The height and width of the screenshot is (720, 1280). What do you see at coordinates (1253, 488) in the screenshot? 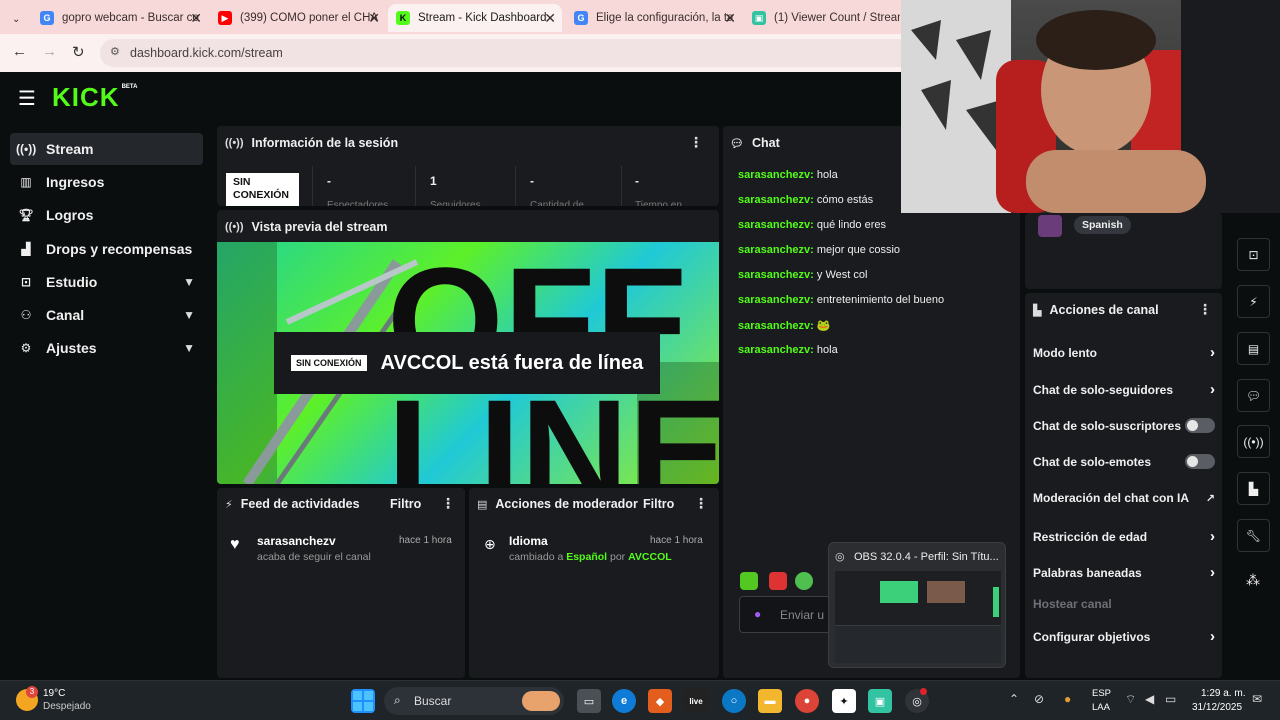
I see `channel-widget-button: ▙` at bounding box center [1253, 488].